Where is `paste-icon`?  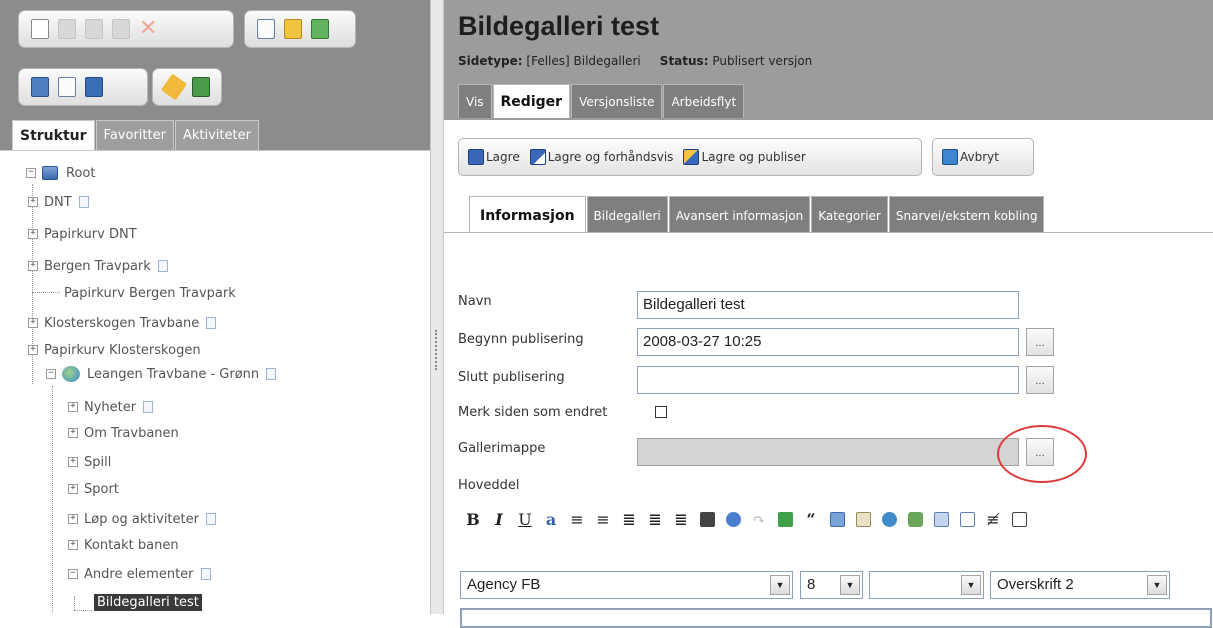
paste-icon is located at coordinates (121, 29).